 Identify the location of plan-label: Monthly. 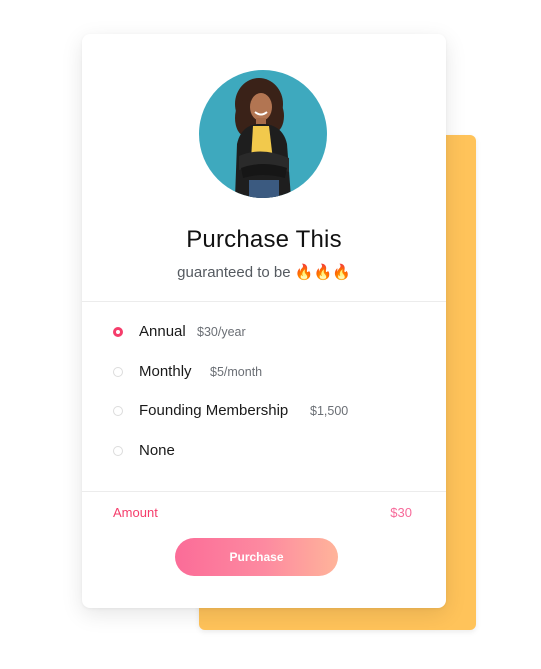
(165, 371).